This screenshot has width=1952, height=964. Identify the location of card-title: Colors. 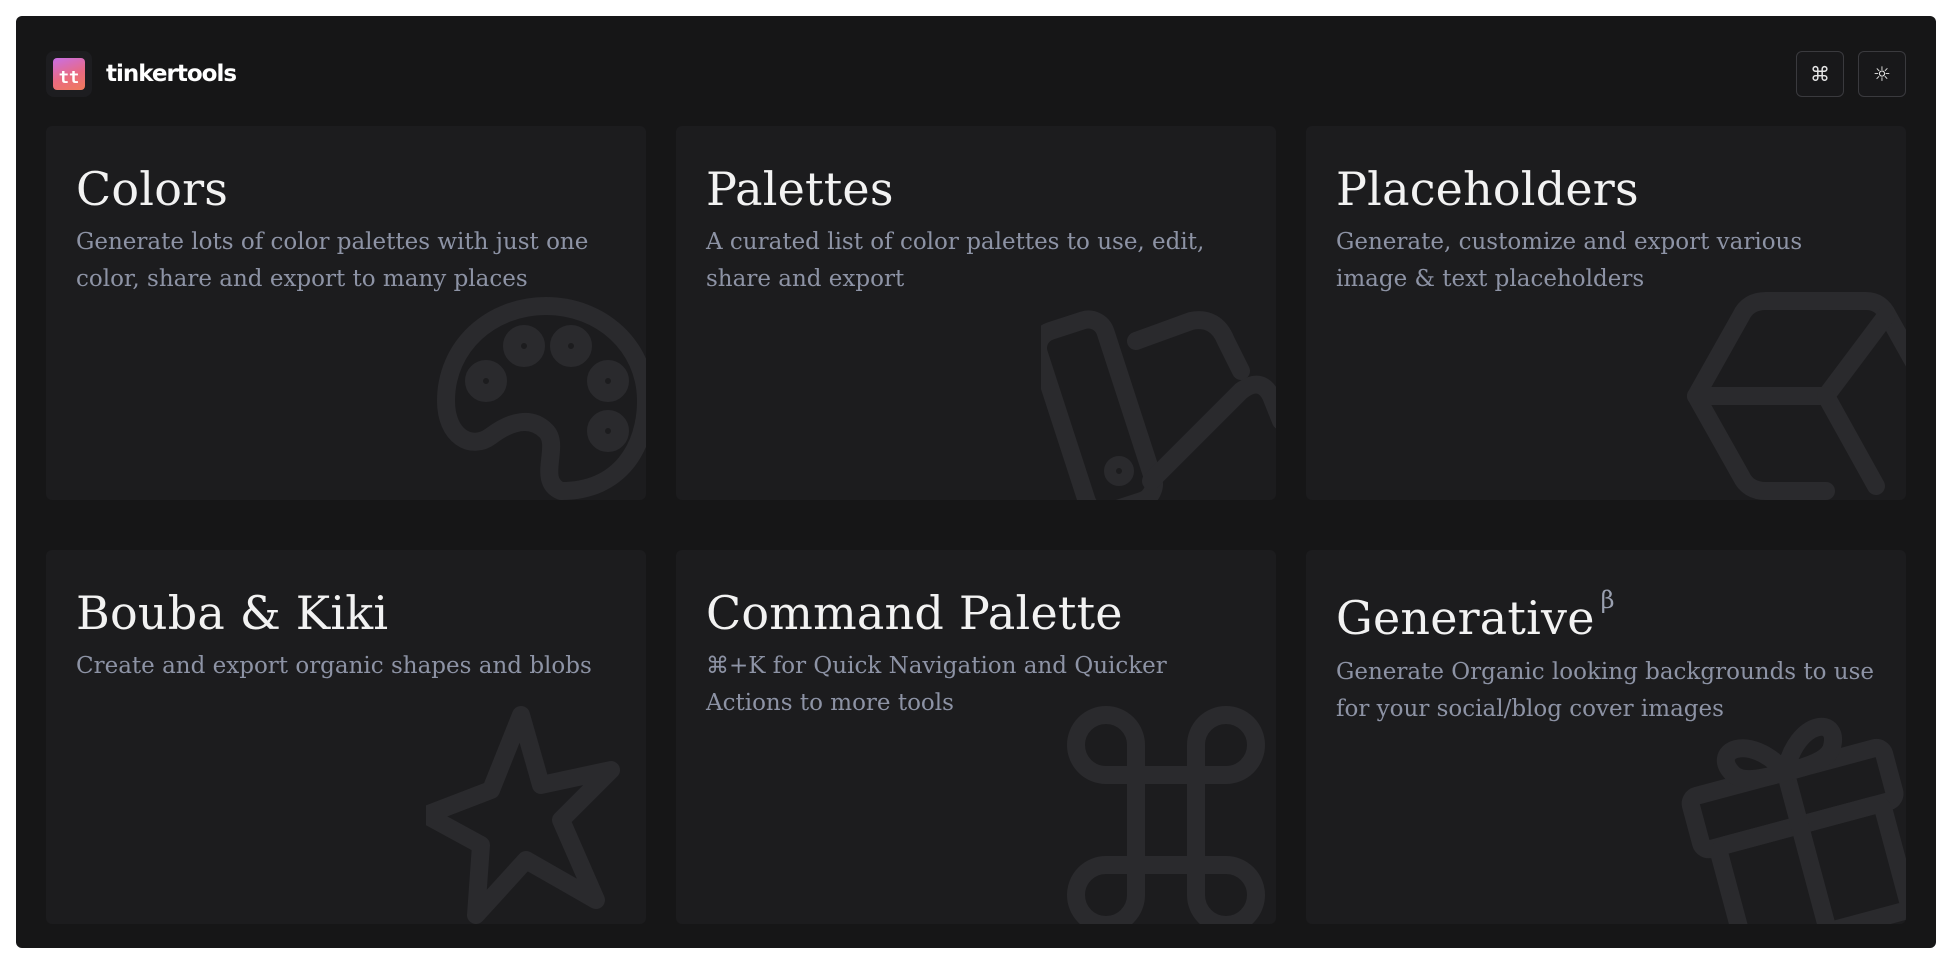
(152, 189).